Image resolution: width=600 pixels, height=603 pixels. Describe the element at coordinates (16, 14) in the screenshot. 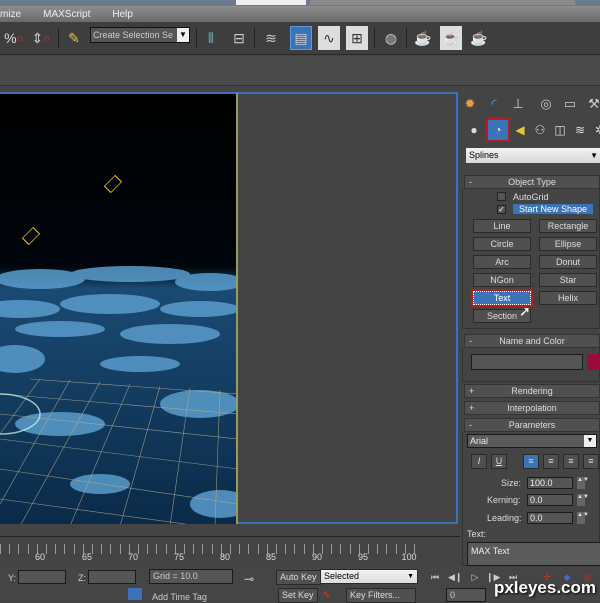

I see `menu-customize: mize` at that location.